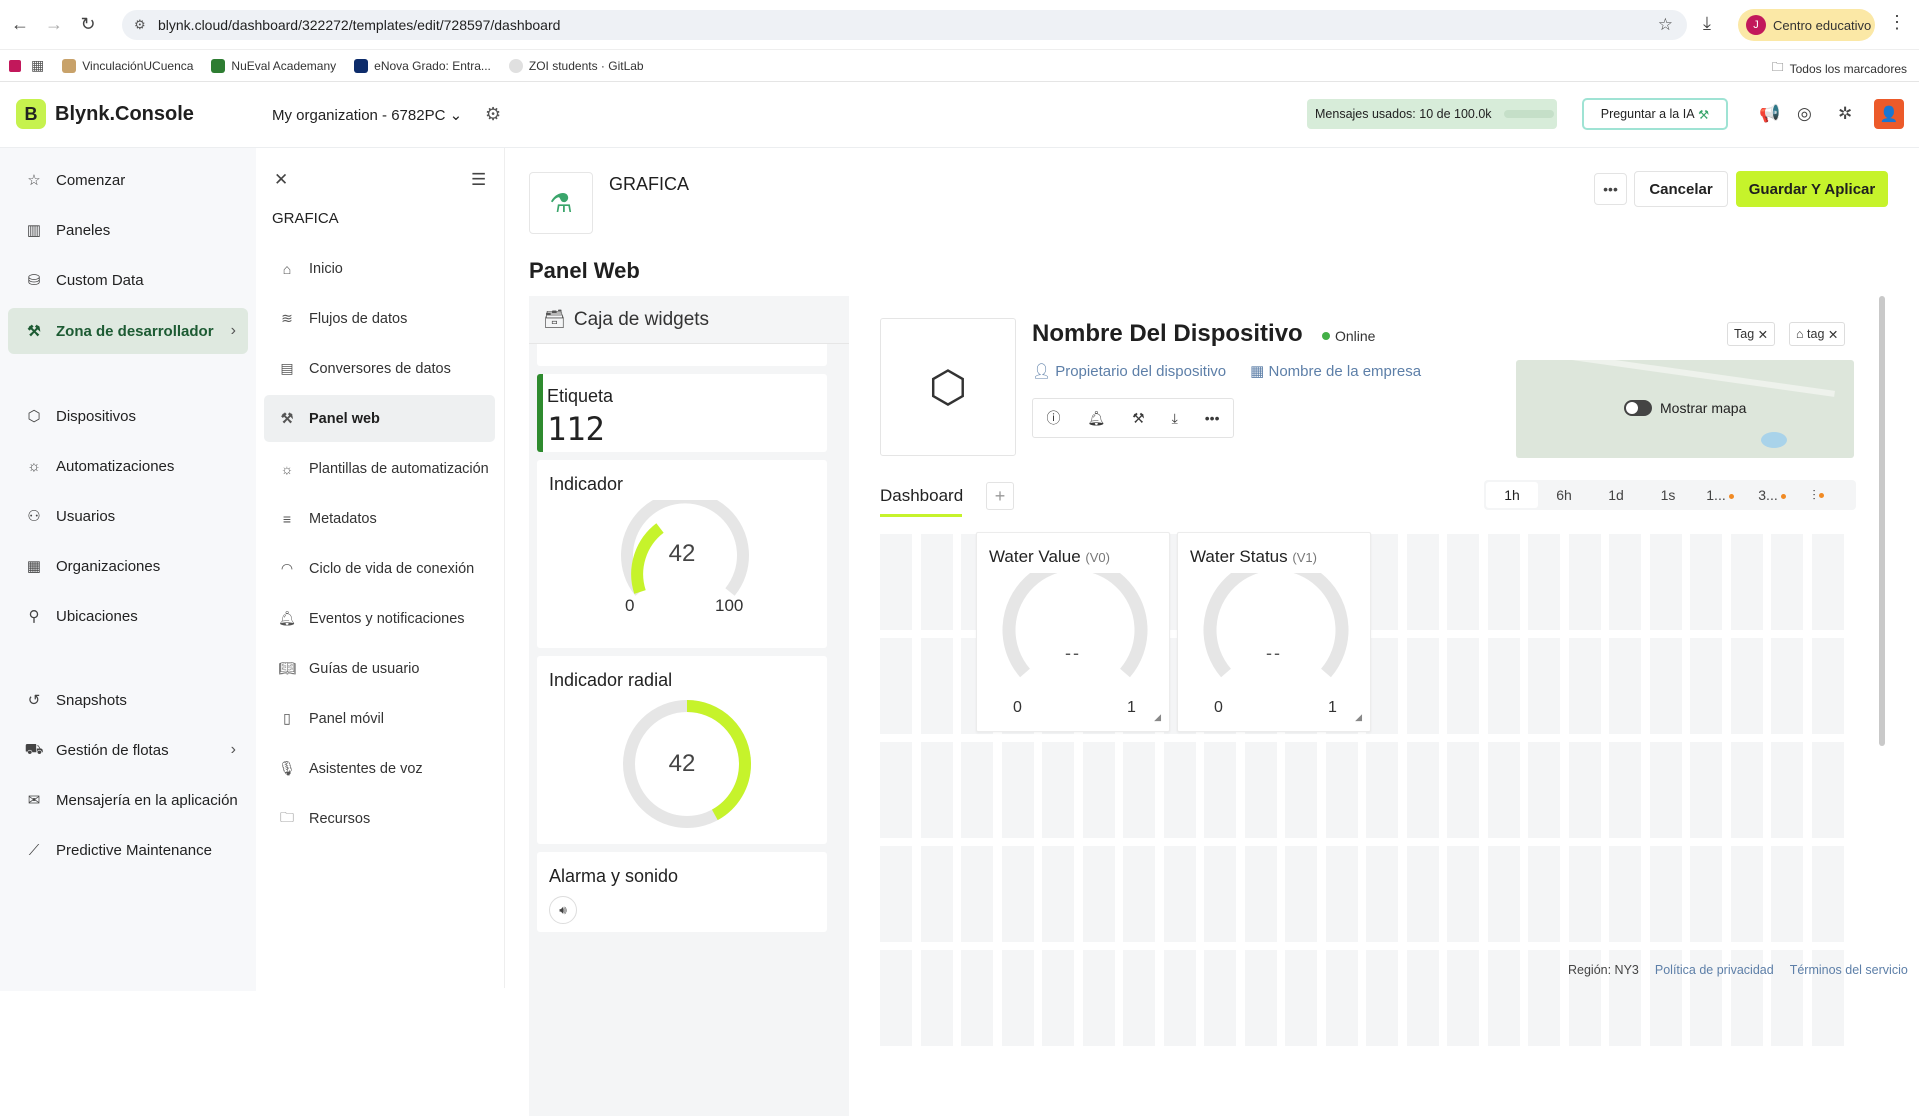 The height and width of the screenshot is (1116, 1919). What do you see at coordinates (128, 280) in the screenshot?
I see `sidebar-item-custom-data: ⛁ Custom Data` at bounding box center [128, 280].